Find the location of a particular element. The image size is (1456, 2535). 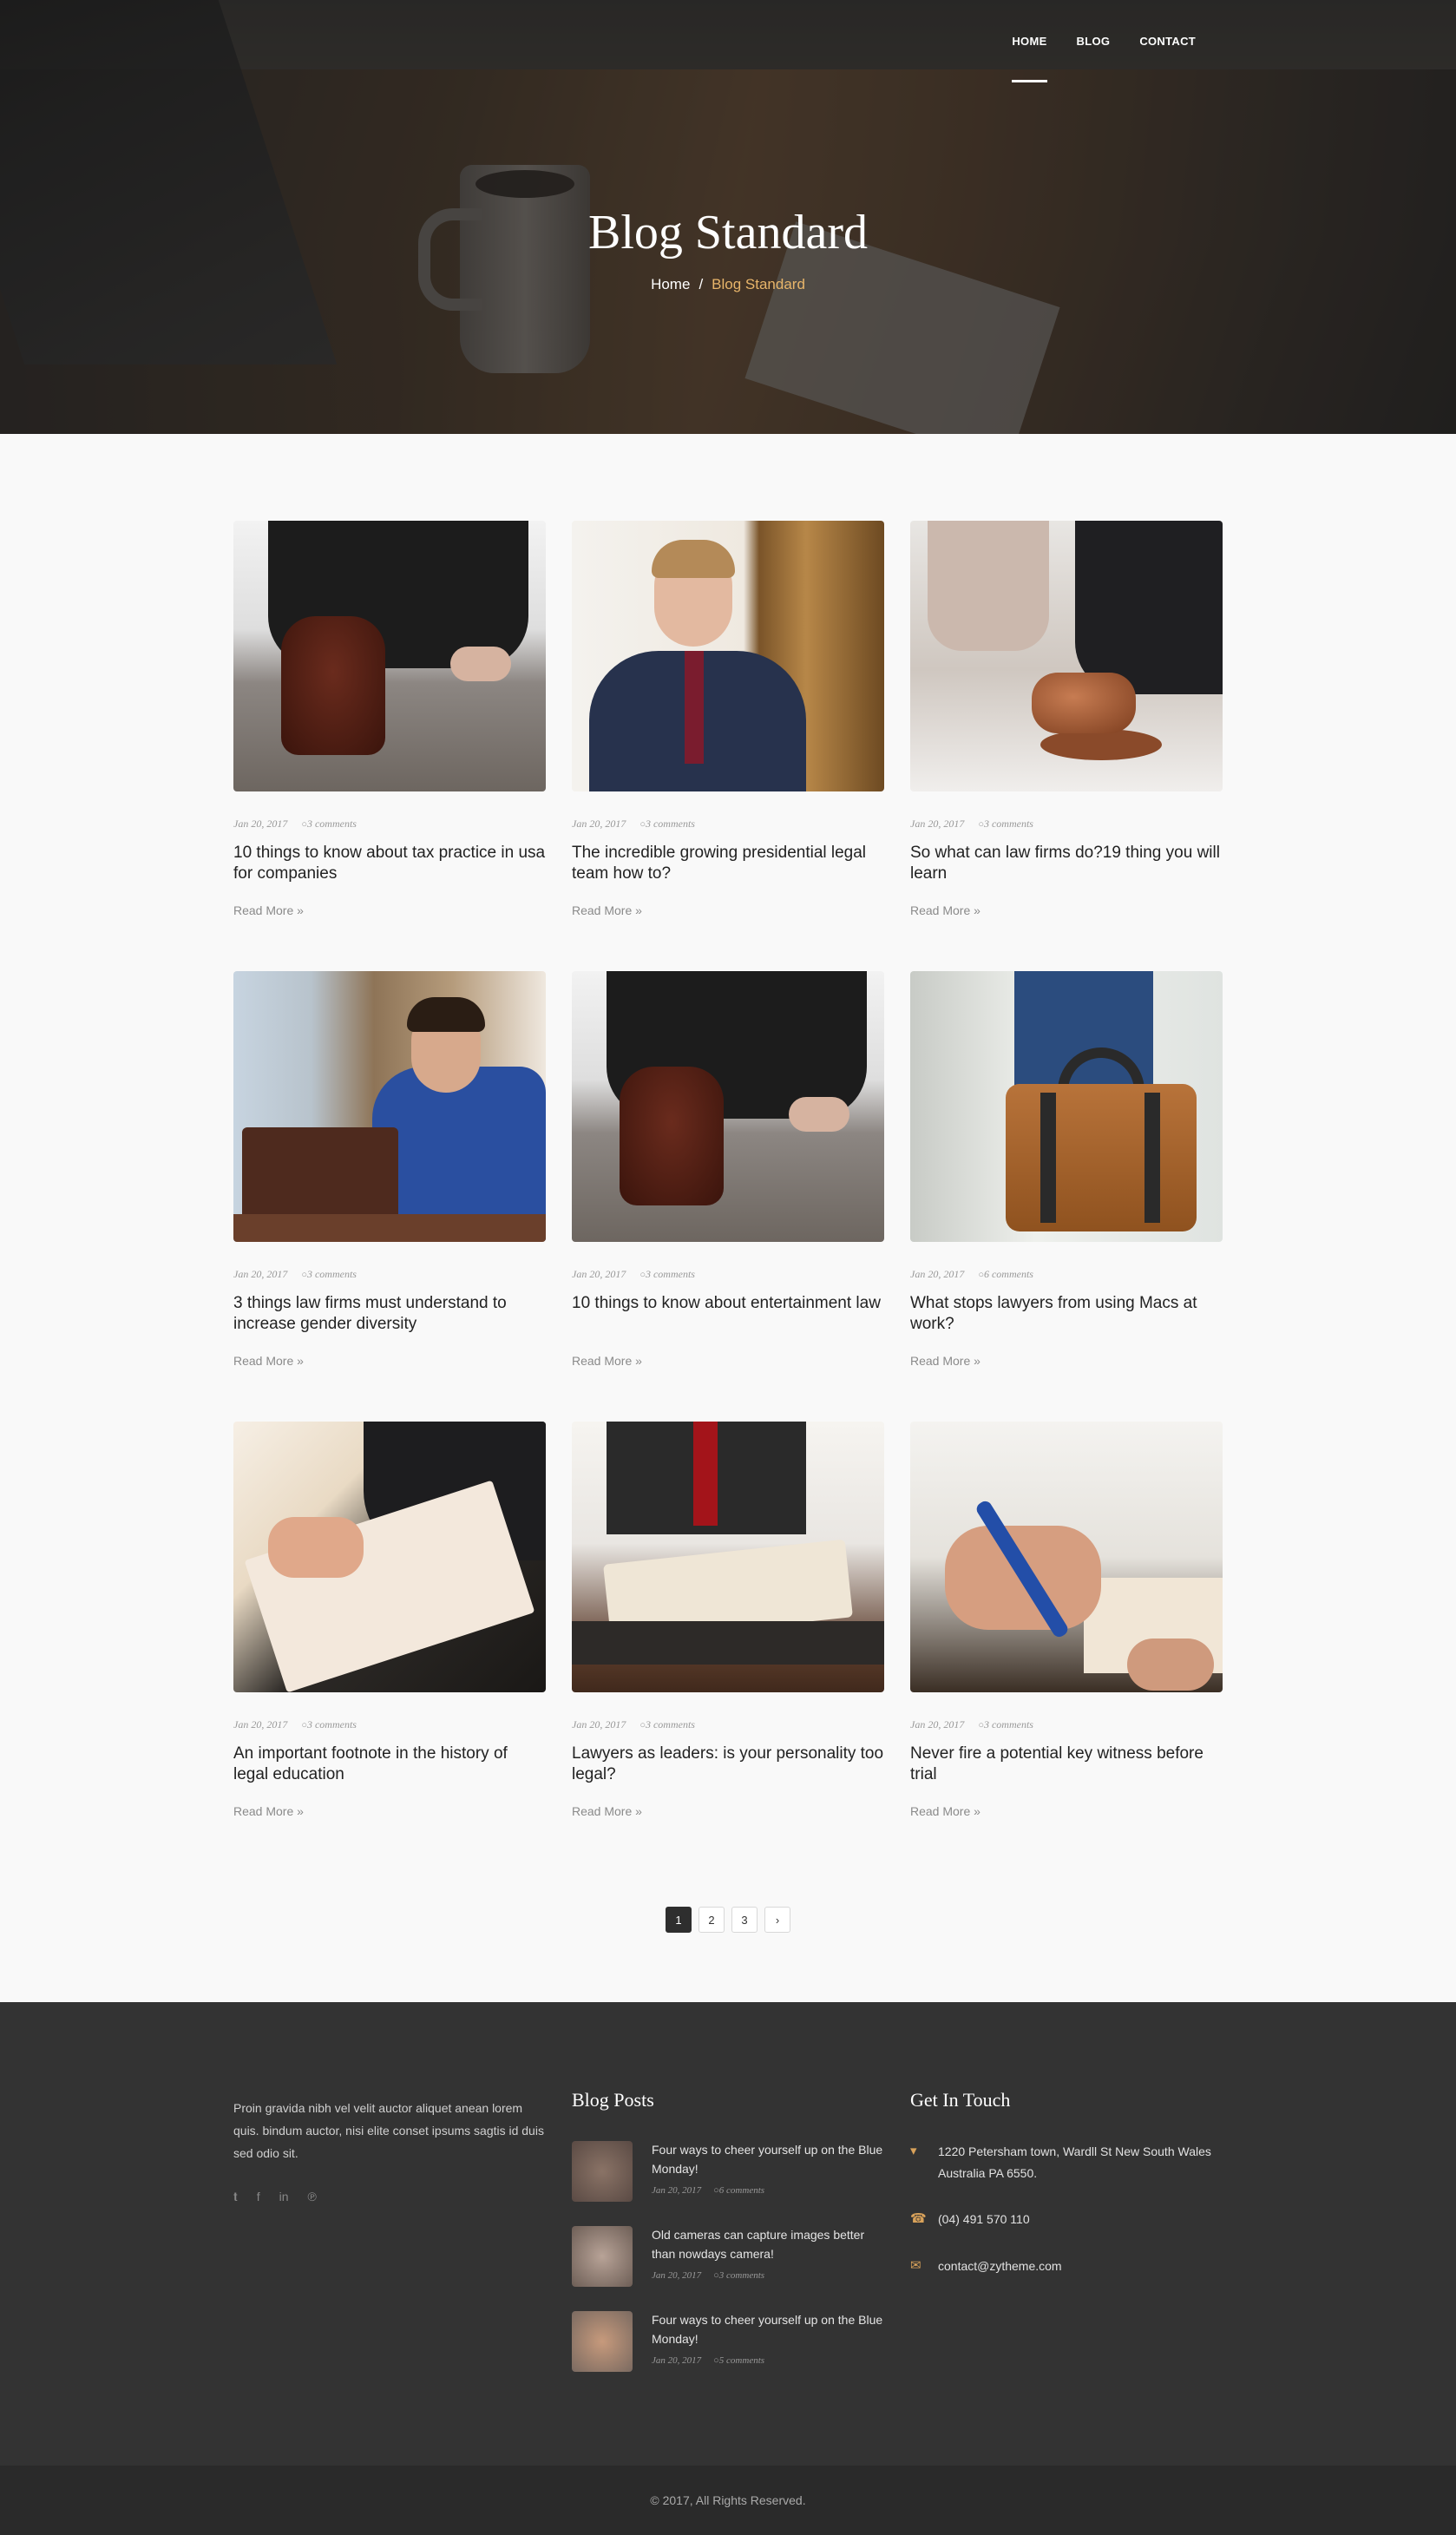

nav-home: HOME is located at coordinates (1029, 59).